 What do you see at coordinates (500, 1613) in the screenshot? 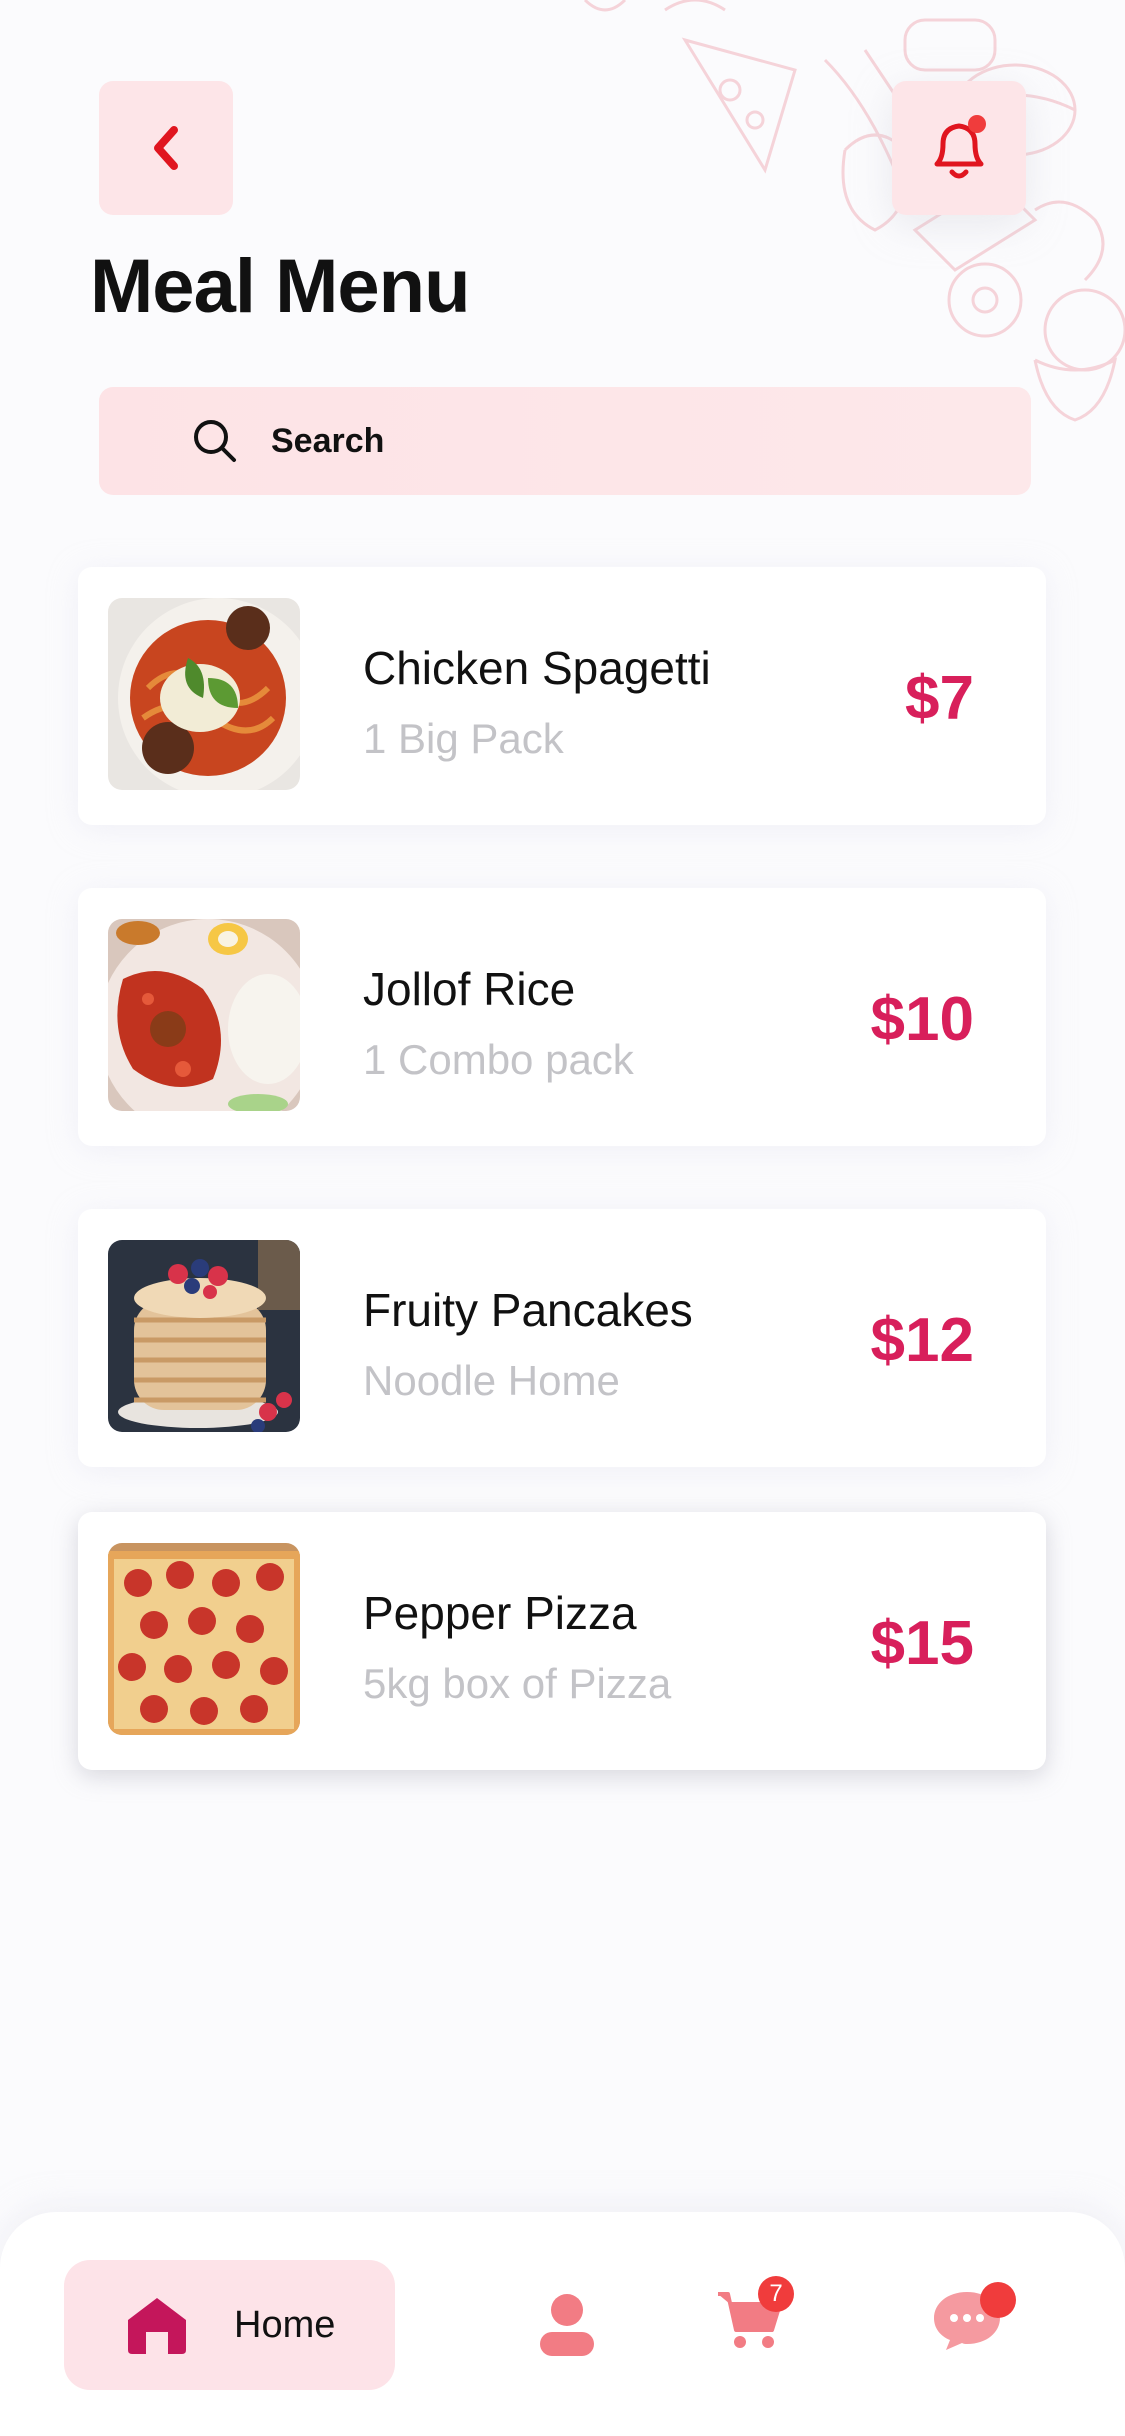
I see `meal-name: Pepper Pizza` at bounding box center [500, 1613].